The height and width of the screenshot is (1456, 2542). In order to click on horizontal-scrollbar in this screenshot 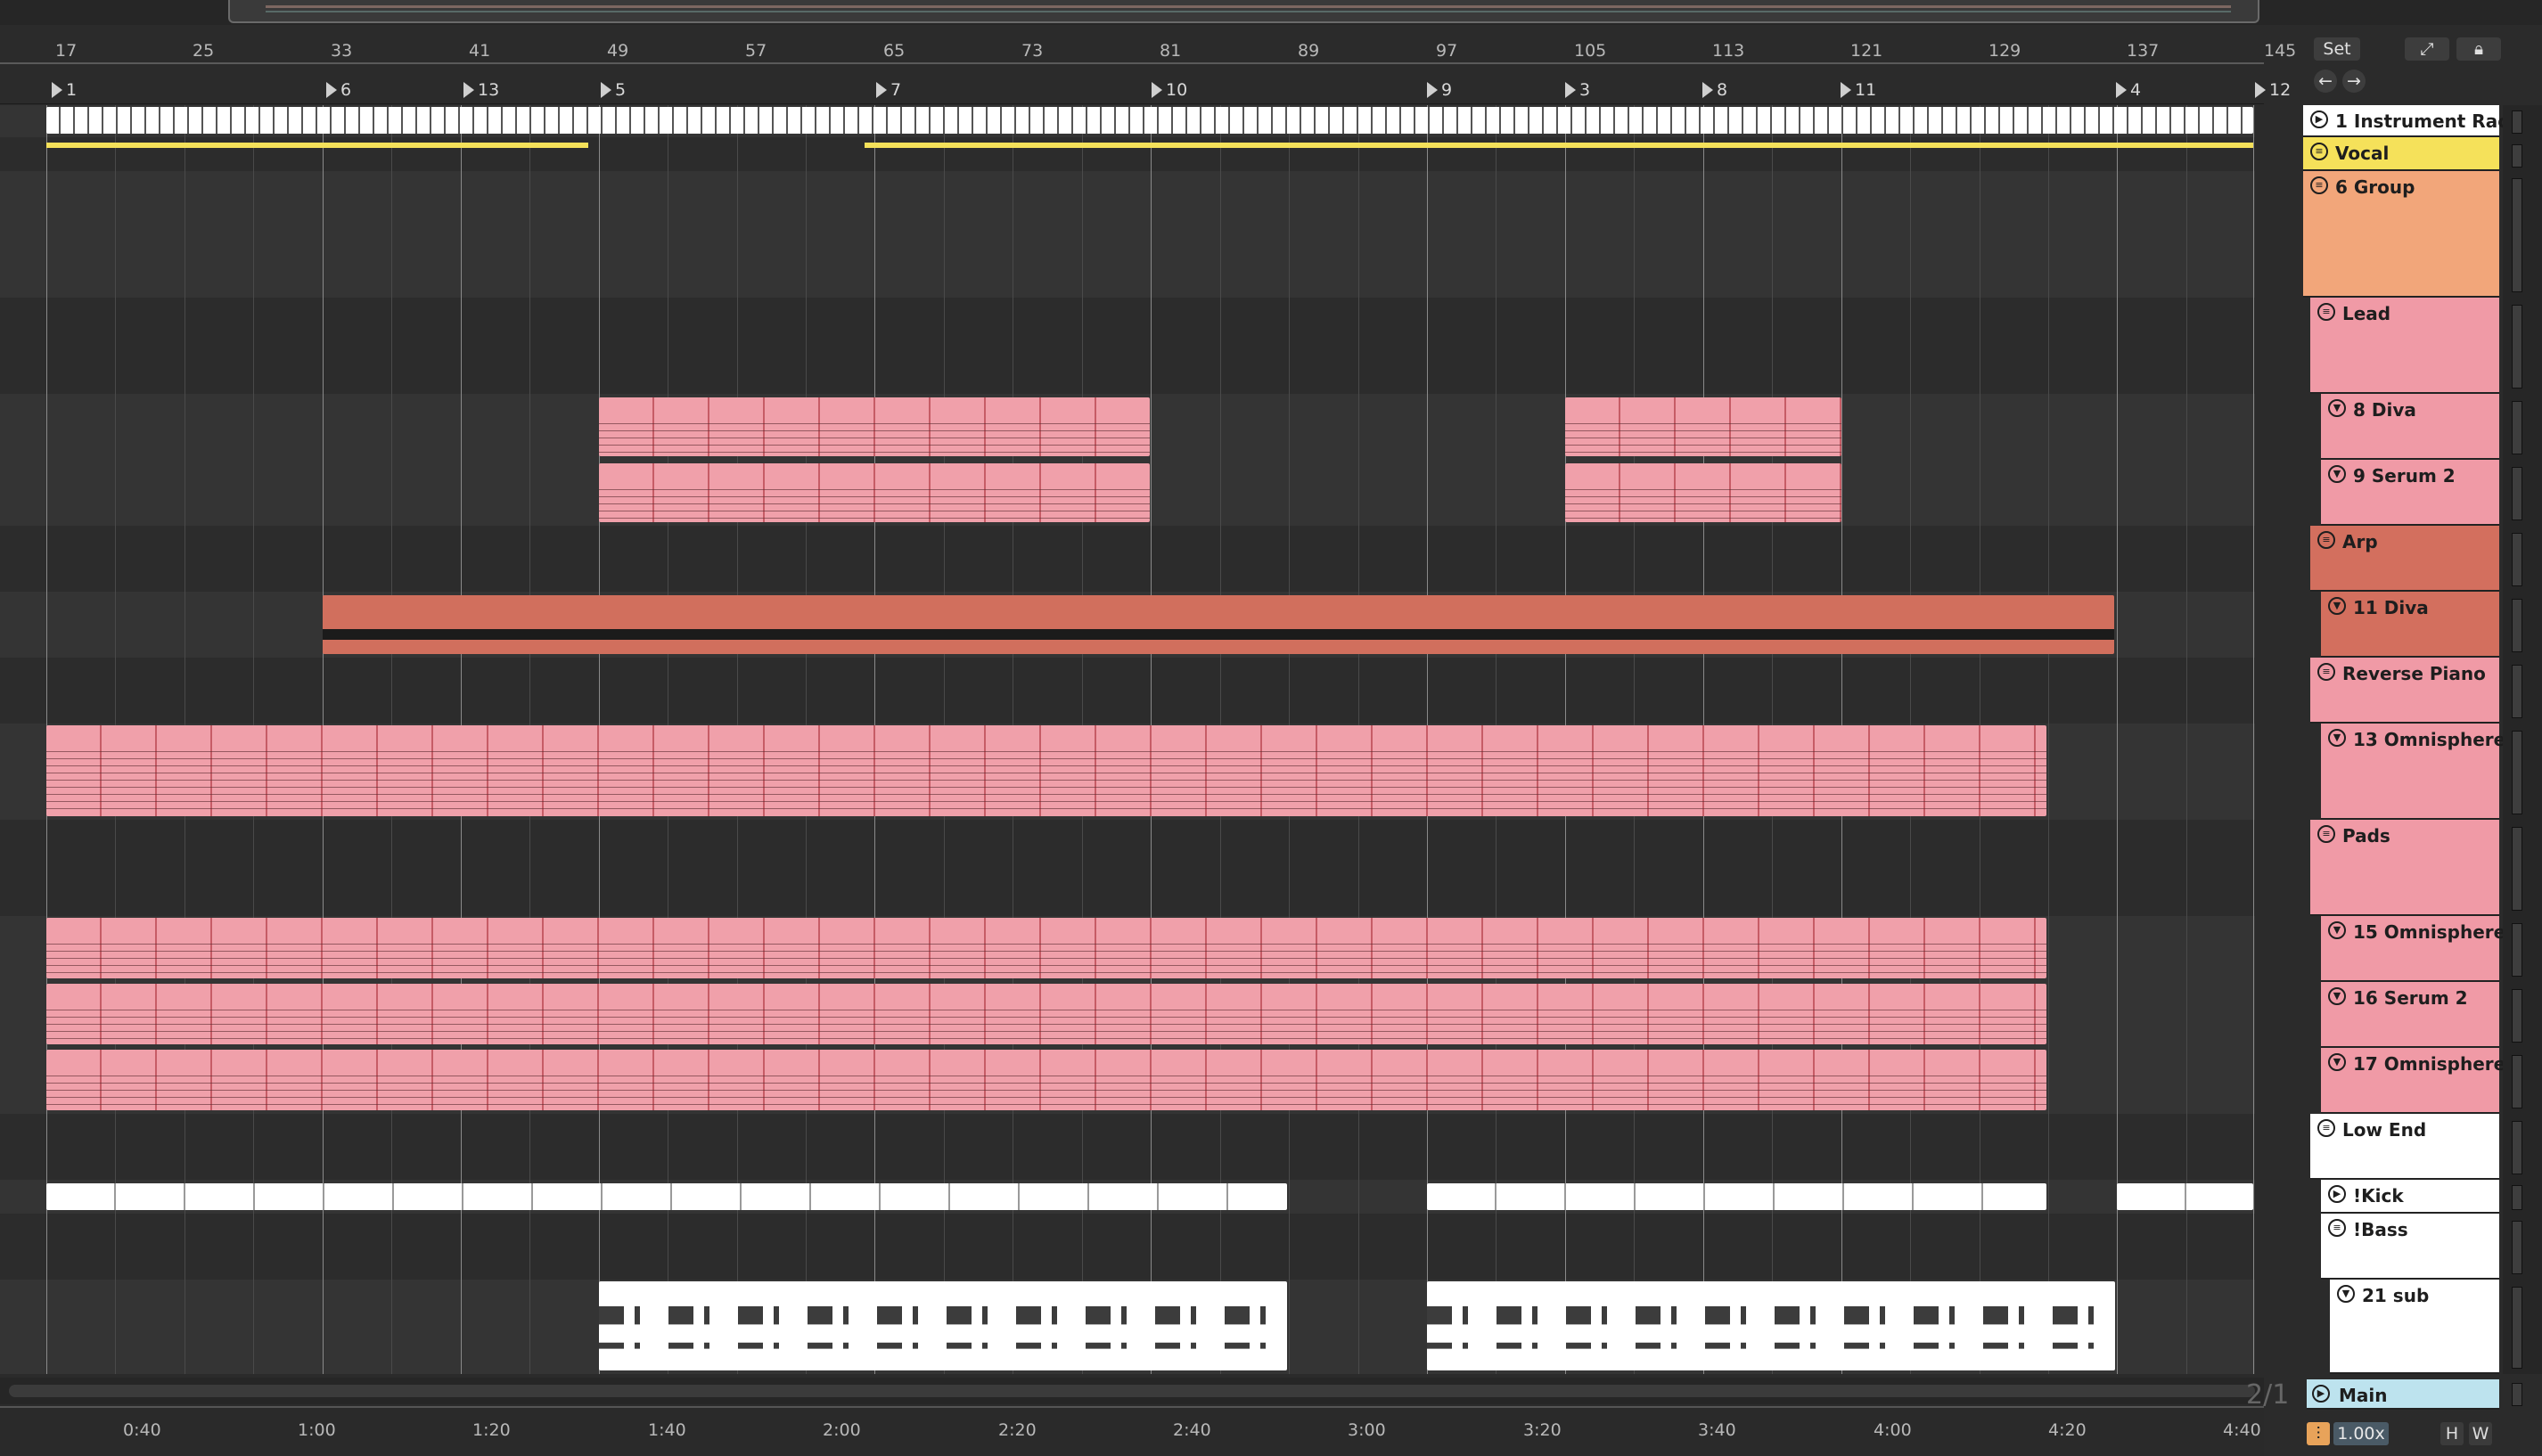, I will do `click(1132, 1391)`.